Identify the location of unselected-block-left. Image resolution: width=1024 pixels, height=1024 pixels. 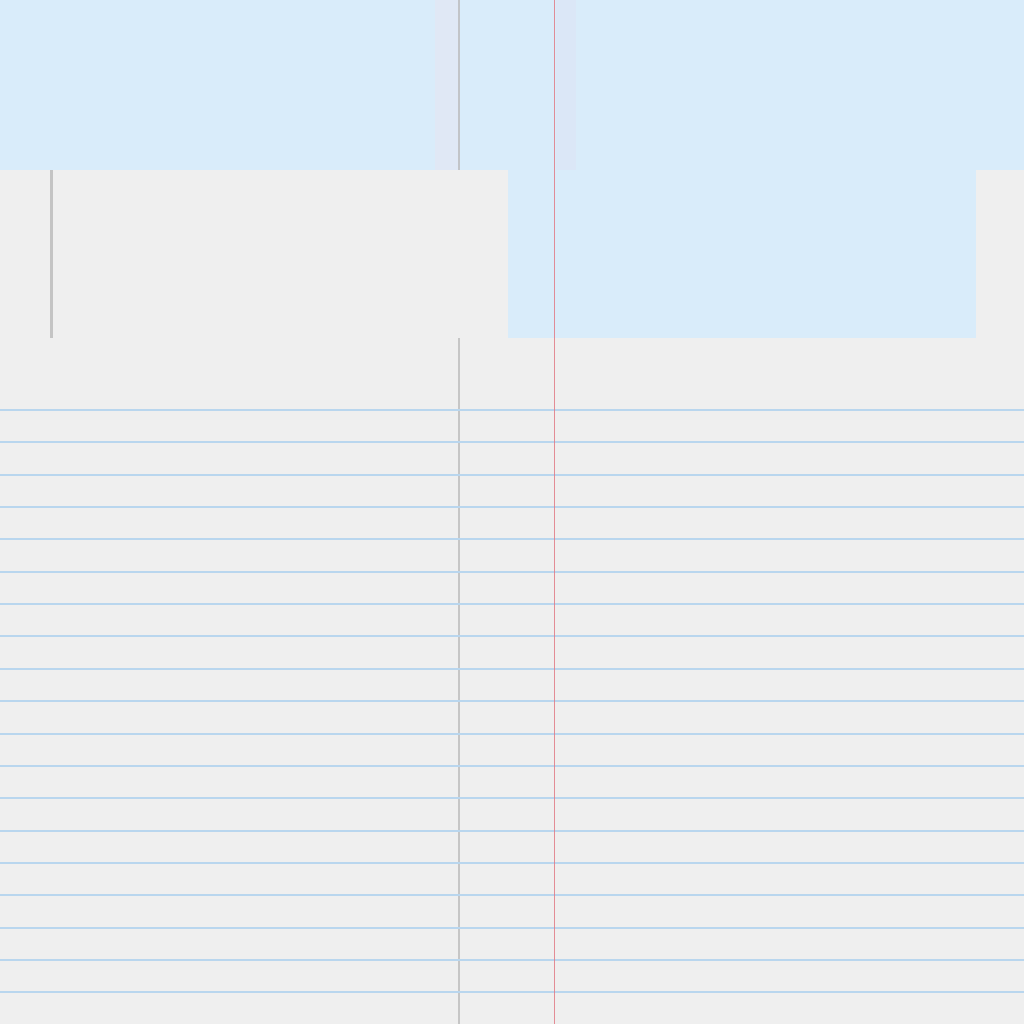
(254, 254).